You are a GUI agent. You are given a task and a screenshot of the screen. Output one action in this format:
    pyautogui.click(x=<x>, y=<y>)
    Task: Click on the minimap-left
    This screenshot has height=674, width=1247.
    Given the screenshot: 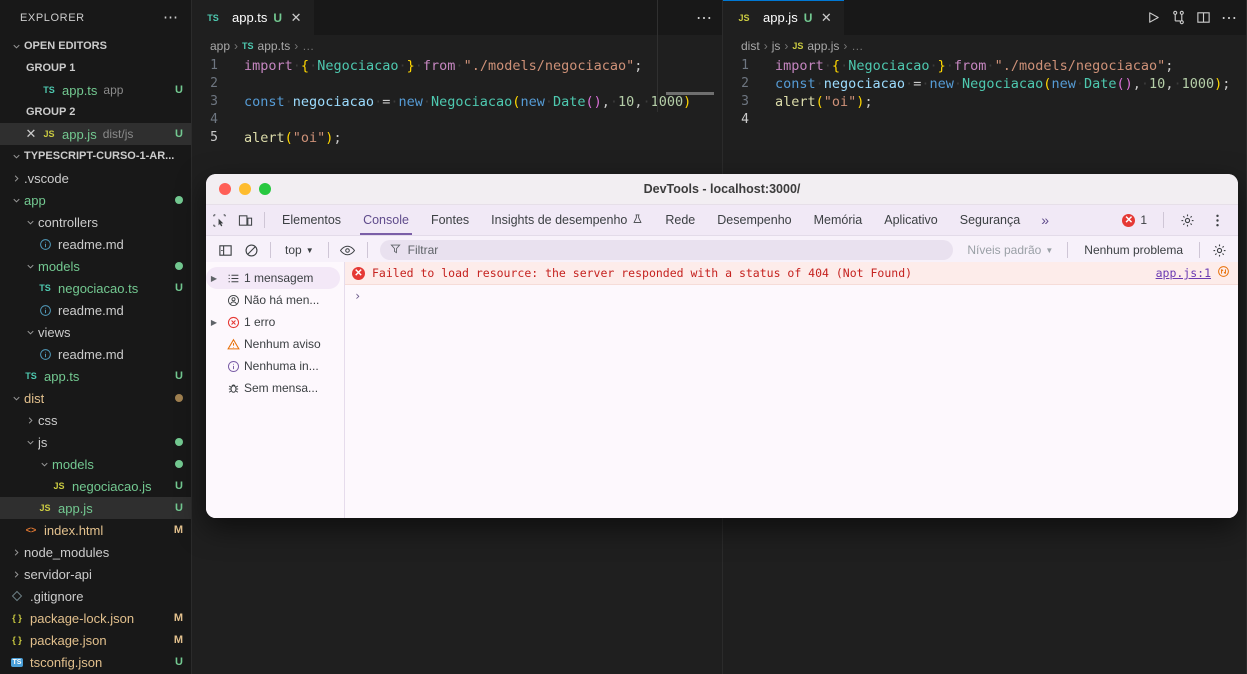 What is the action you would take?
    pyautogui.click(x=686, y=56)
    